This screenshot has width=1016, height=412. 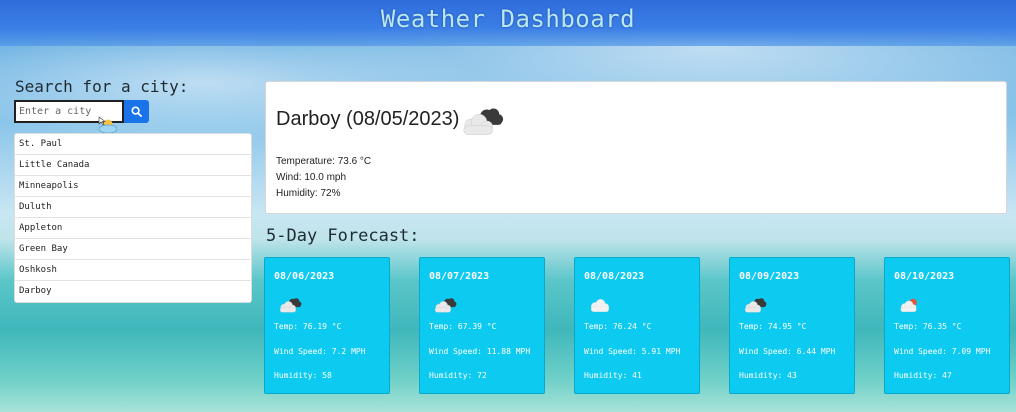 What do you see at coordinates (303, 375) in the screenshot?
I see `forecast-humidity: Humidity: 58` at bounding box center [303, 375].